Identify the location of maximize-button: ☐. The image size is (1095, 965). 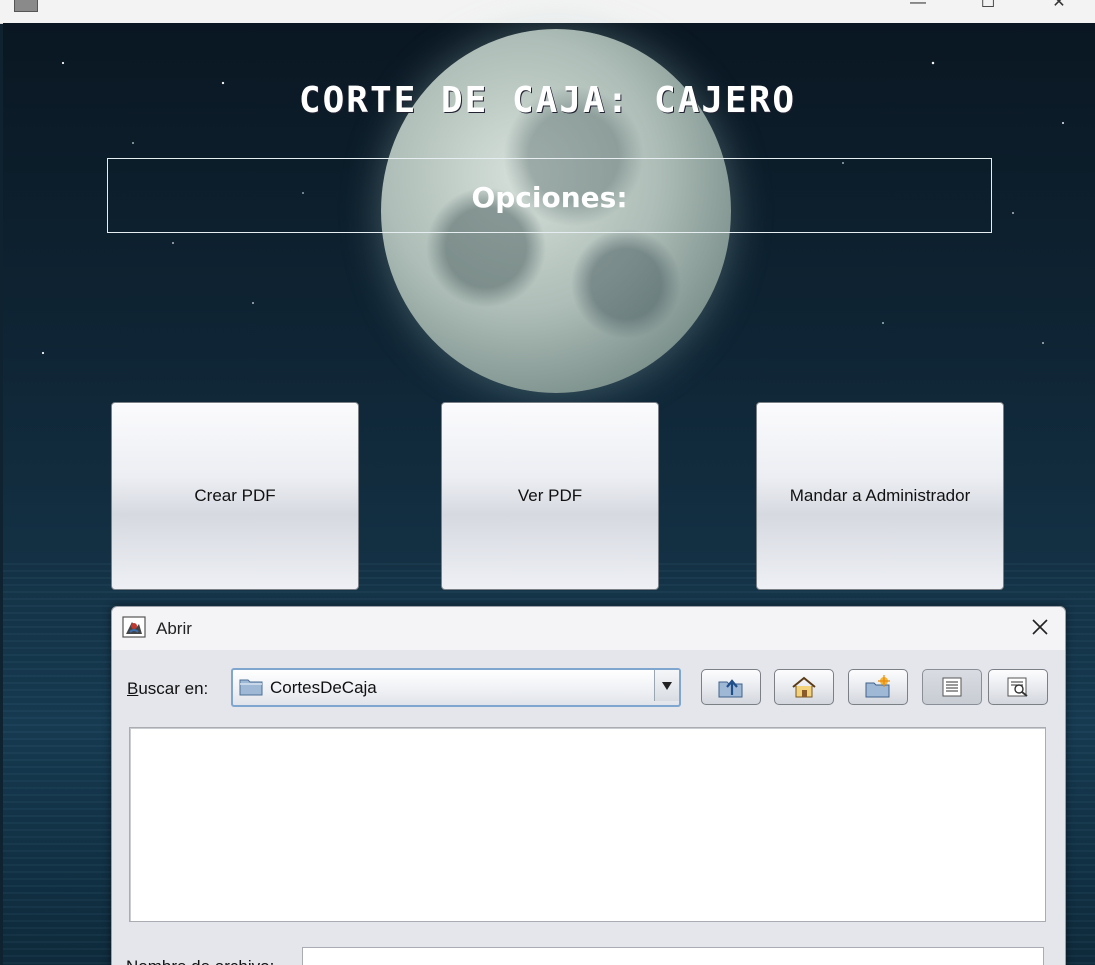
(988, 6).